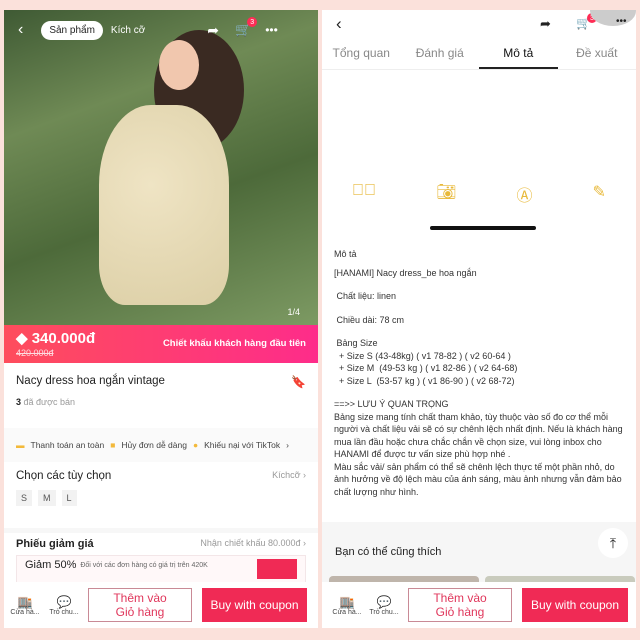 Image resolution: width=640 pixels, height=640 pixels. What do you see at coordinates (524, 194) in the screenshot?
I see `pen-circle-icon: Ⓐ` at bounding box center [524, 194].